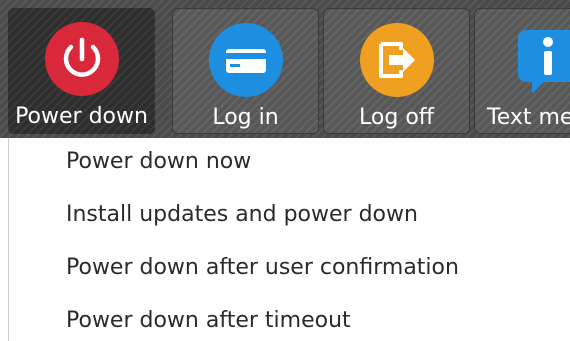 This screenshot has width=570, height=341. Describe the element at coordinates (543, 62) in the screenshot. I see `info-icon` at that location.